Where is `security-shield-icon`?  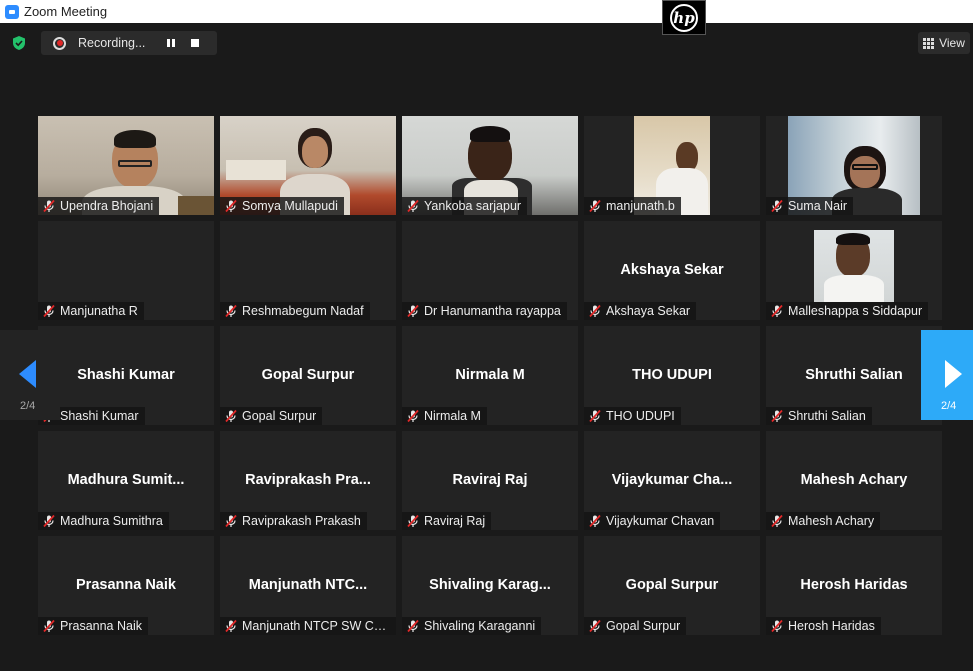 security-shield-icon is located at coordinates (19, 43).